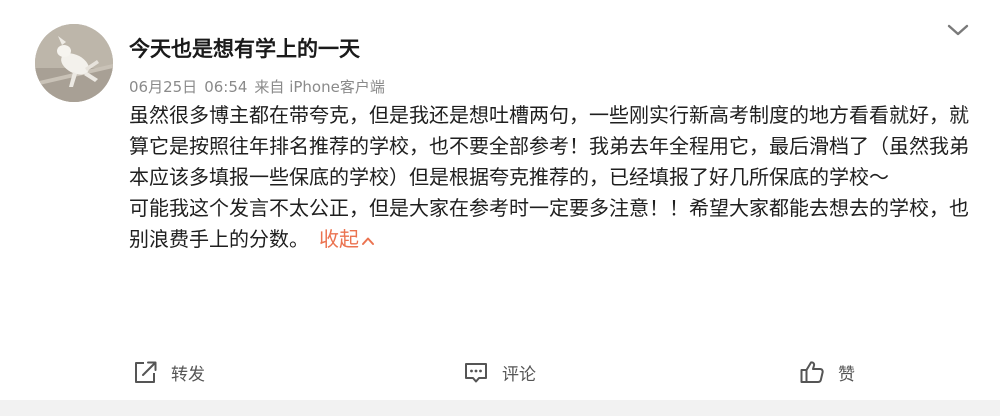 The height and width of the screenshot is (416, 1000). I want to click on like-button: 赞, so click(826, 372).